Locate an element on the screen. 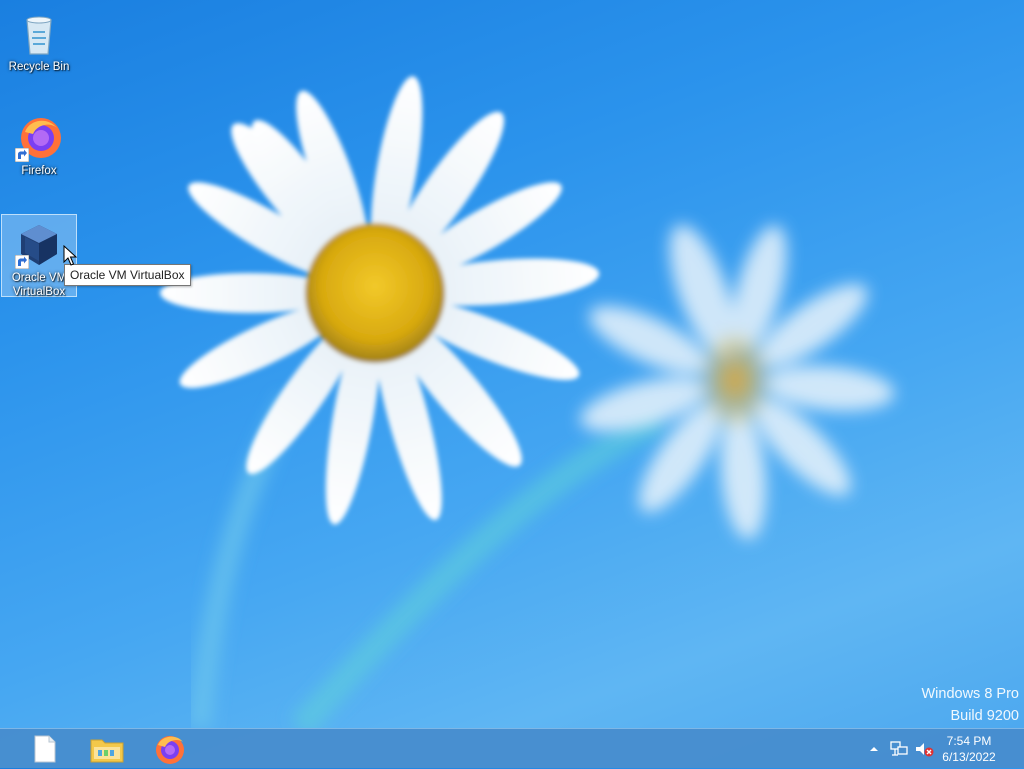  taskbar-button-document is located at coordinates (45, 749).